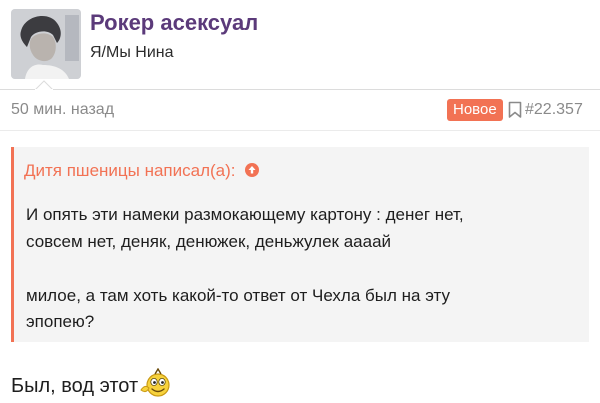  I want to click on quote-text-line: эпопею?, so click(60, 321).